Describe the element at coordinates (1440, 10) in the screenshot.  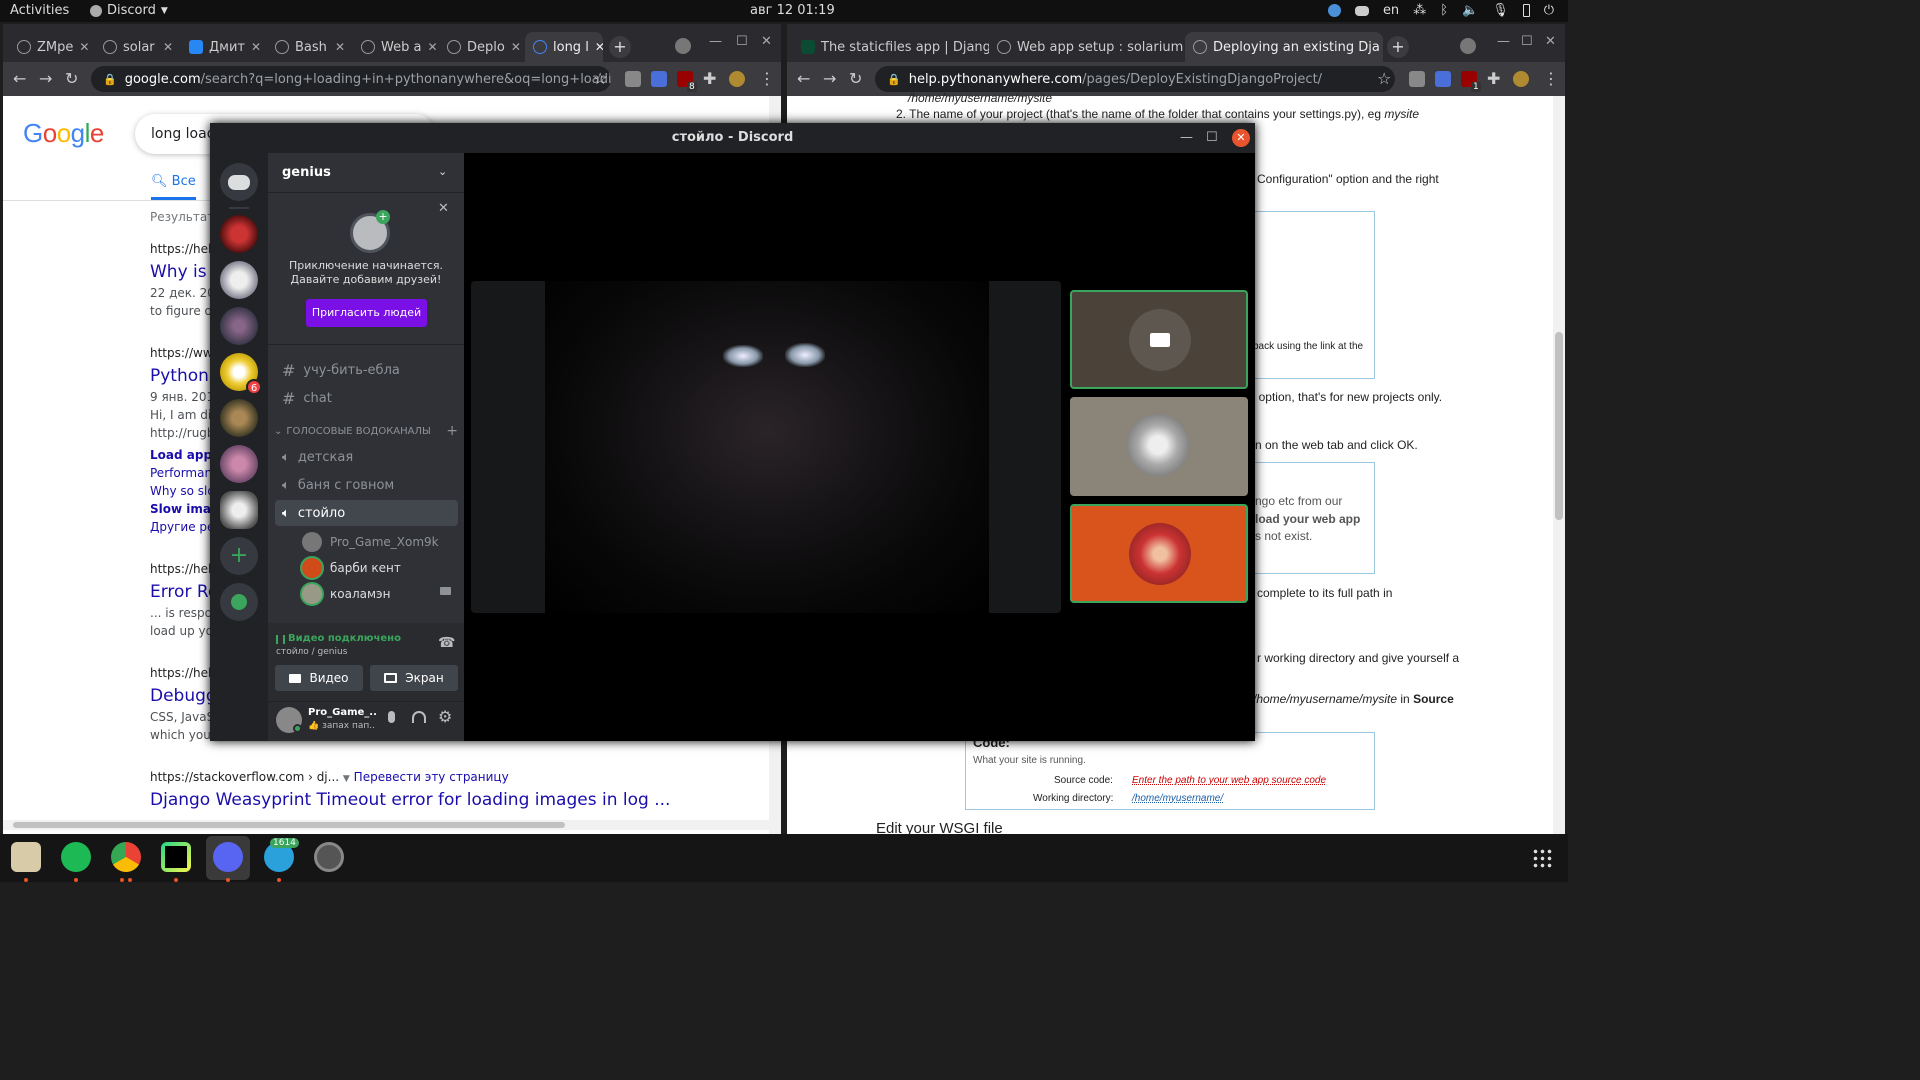
I see `system-tray: en ⁂ ᛒ 🔈 🎙 ⏻` at that location.